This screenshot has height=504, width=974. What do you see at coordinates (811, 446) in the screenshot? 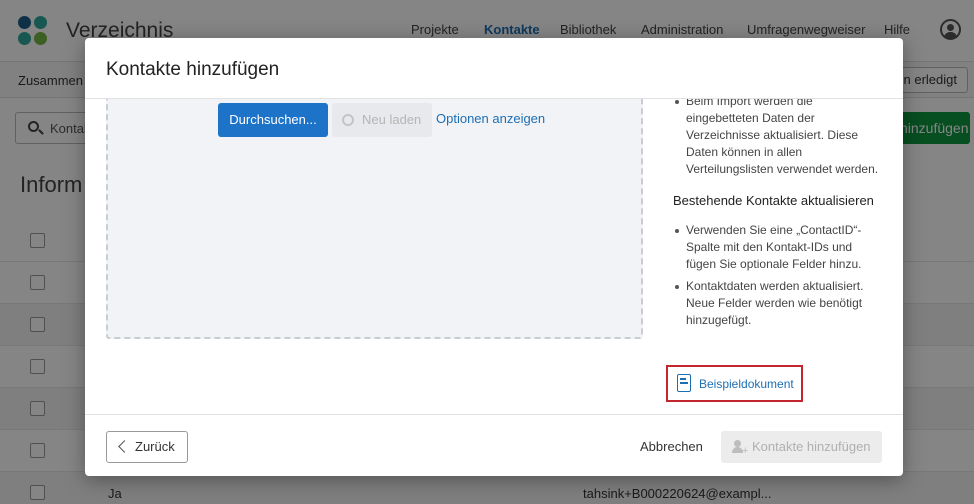
I see `submit-label: Kontakte hinzufügen` at bounding box center [811, 446].